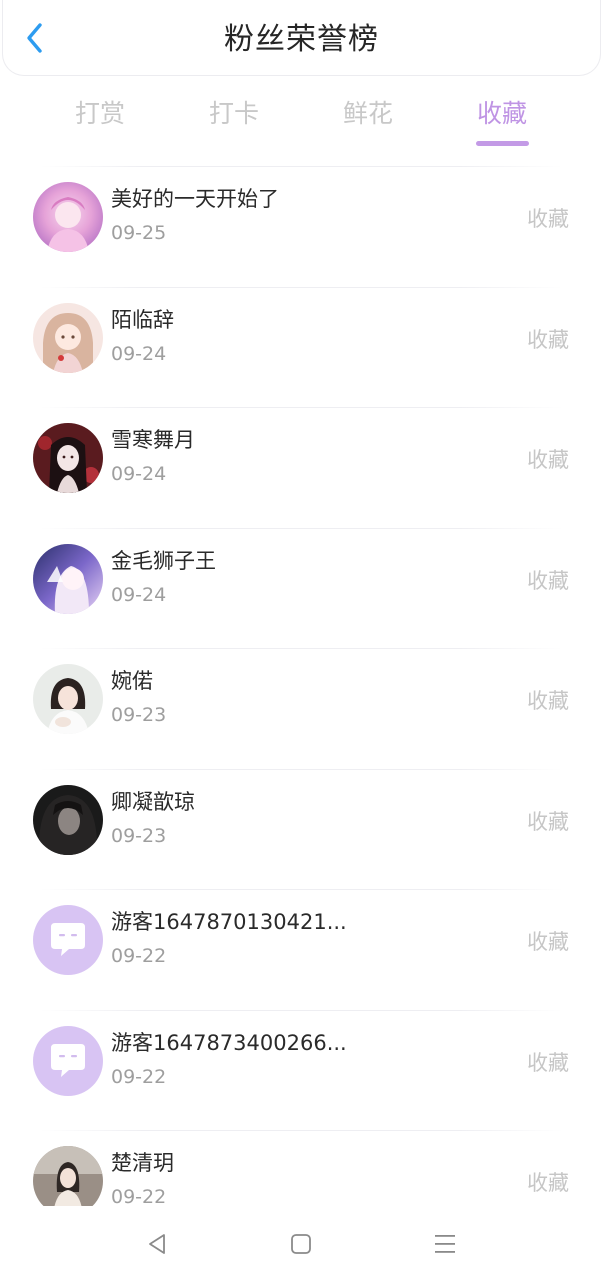  Describe the element at coordinates (301, 578) in the screenshot. I see `list-item: 金毛狮子王 09-24 收藏` at that location.